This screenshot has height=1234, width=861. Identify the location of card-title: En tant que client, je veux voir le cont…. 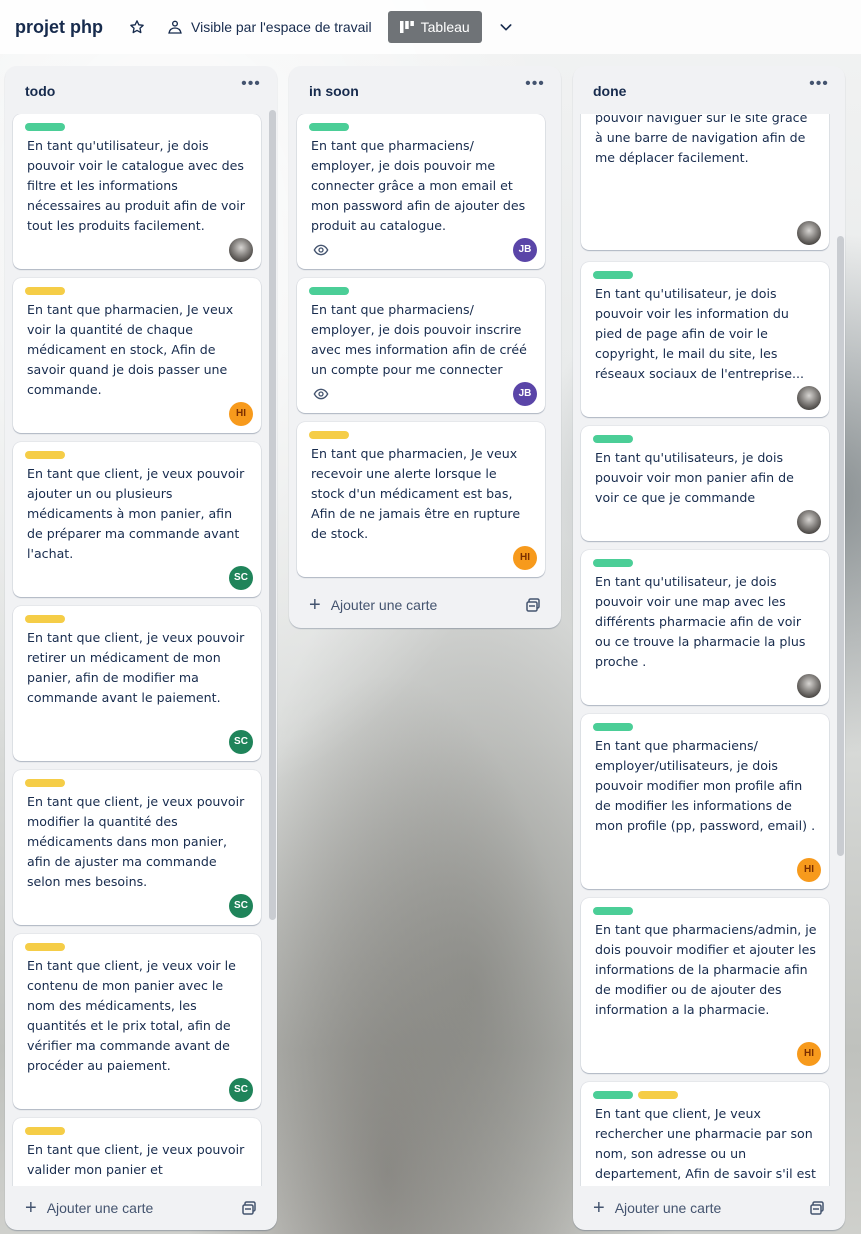
(131, 1015).